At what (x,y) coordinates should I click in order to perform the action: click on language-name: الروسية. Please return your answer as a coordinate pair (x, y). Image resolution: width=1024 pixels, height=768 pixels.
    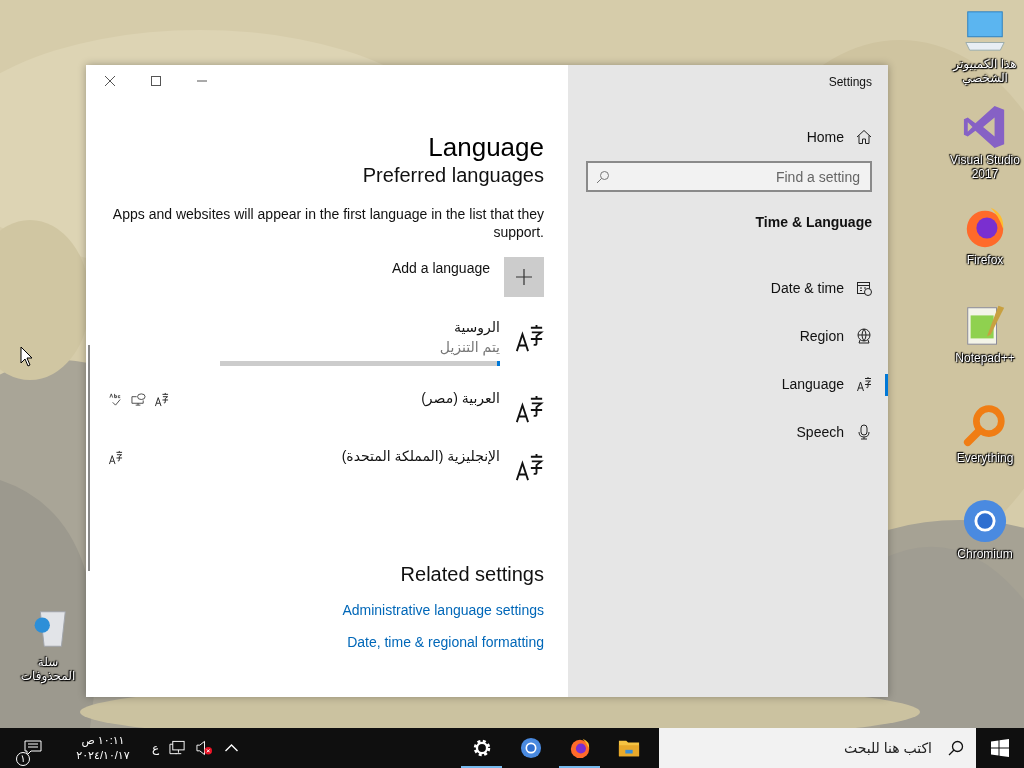
    Looking at the image, I should click on (476, 327).